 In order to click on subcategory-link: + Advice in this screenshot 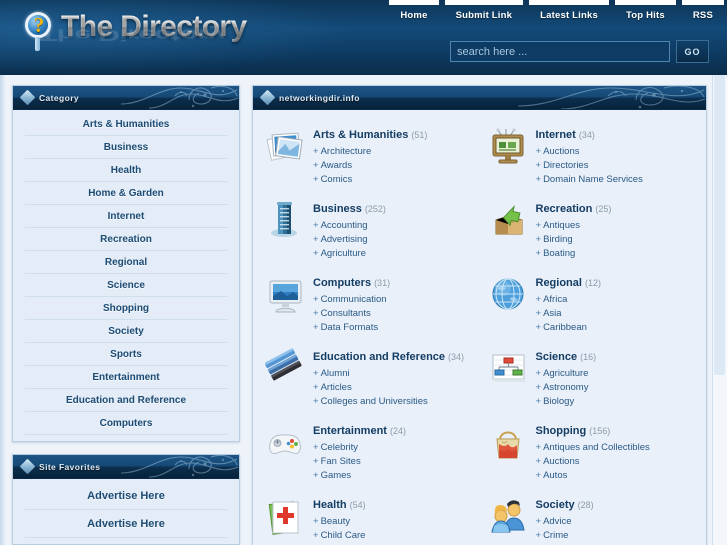, I will do `click(565, 521)`.